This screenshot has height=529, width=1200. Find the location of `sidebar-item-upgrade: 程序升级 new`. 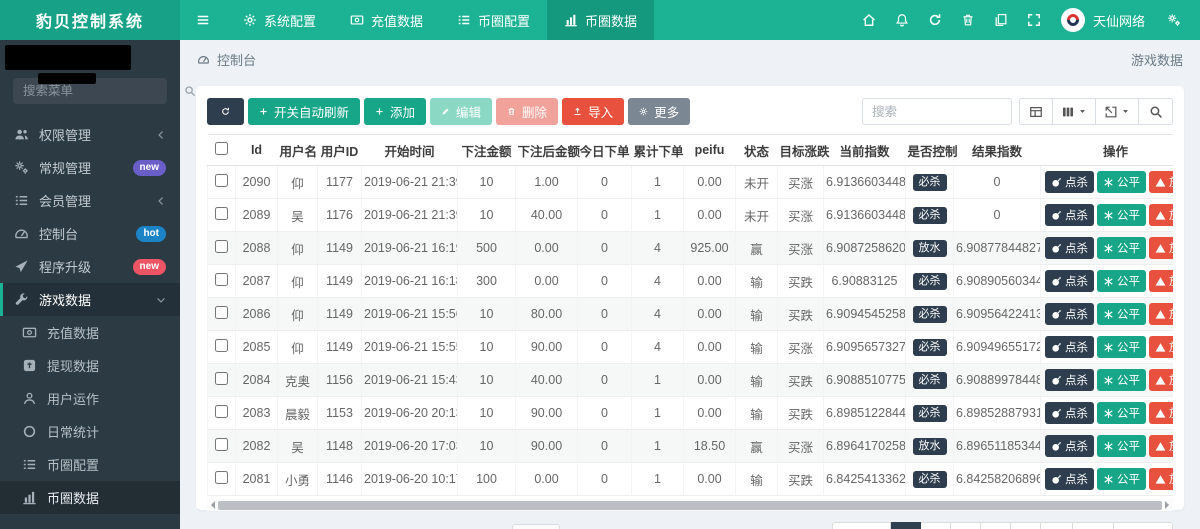

sidebar-item-upgrade: 程序升级 new is located at coordinates (90, 266).